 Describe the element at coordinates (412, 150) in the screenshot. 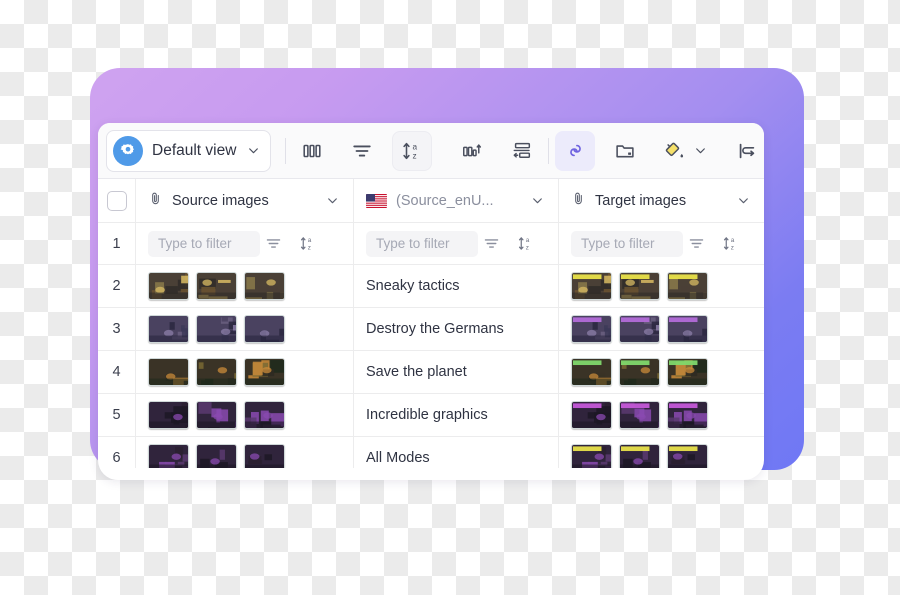

I see `sort-button: a z` at that location.